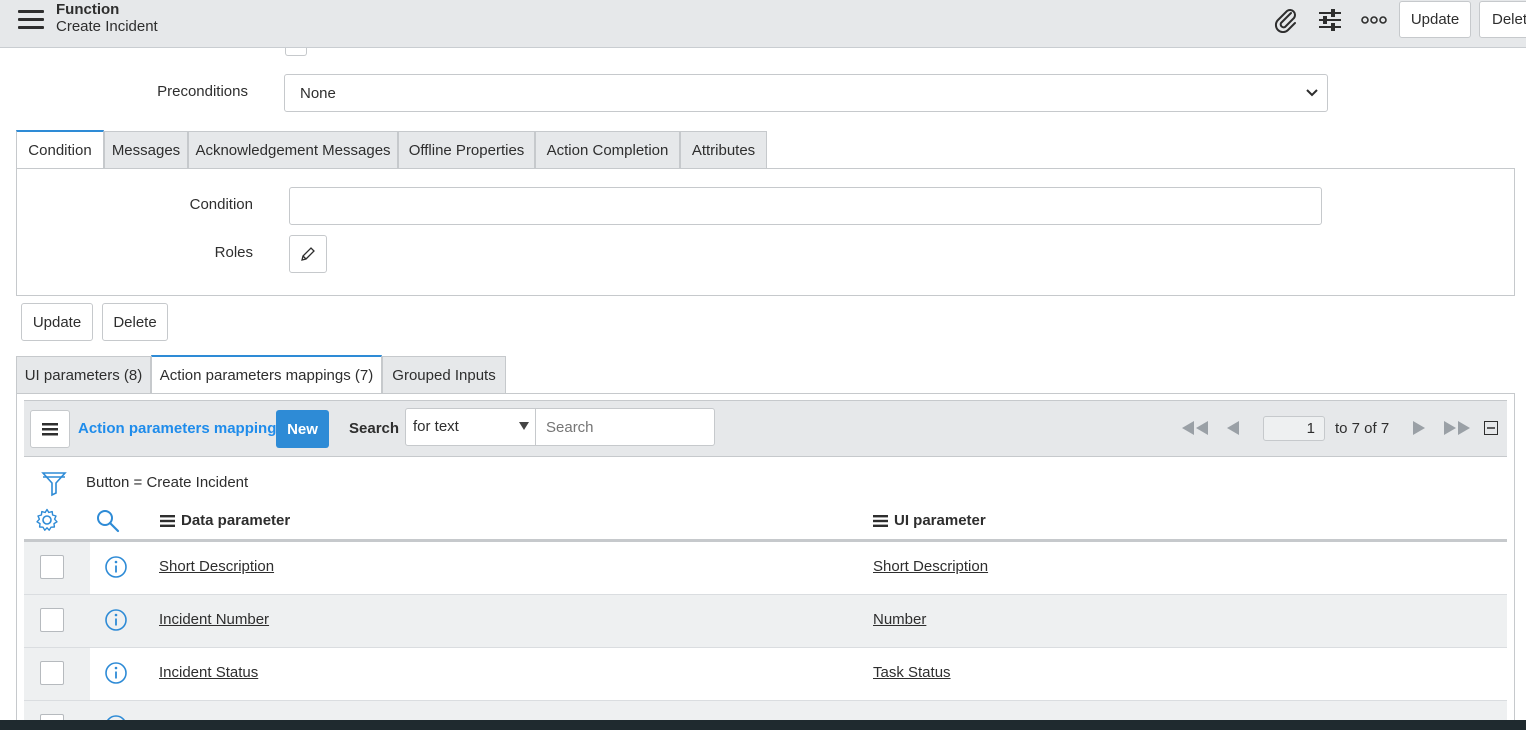 This screenshot has width=1526, height=730. Describe the element at coordinates (444, 374) in the screenshot. I see `tab-grouped-inputs: Grouped Inputs` at that location.